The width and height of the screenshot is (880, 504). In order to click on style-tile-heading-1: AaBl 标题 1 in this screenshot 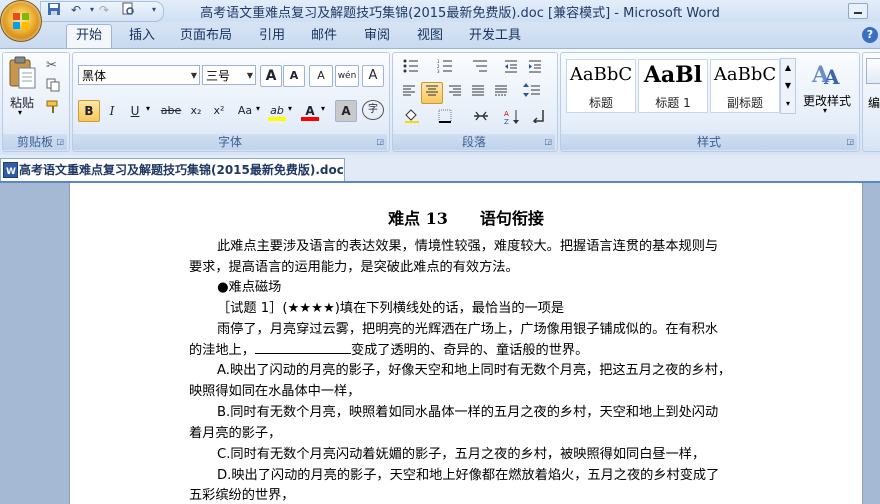, I will do `click(673, 86)`.